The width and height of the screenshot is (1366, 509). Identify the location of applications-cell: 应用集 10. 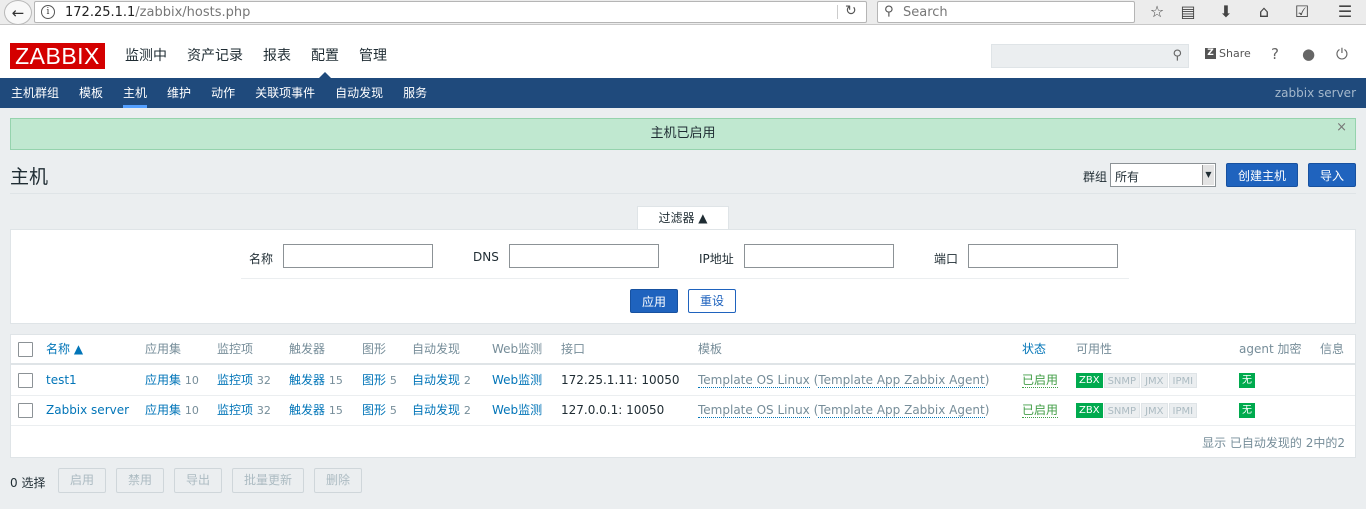
(172, 380).